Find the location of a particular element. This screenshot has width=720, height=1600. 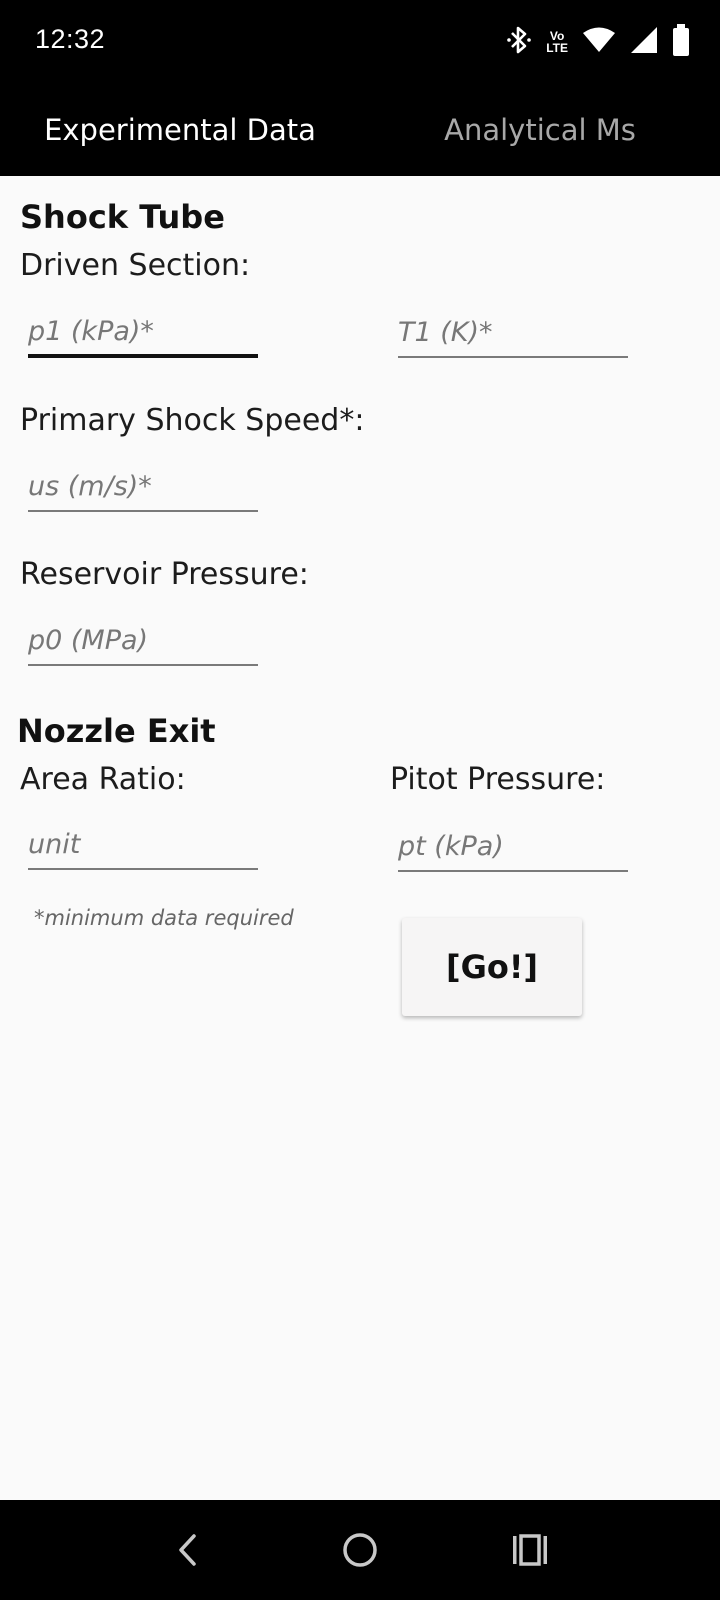

pitot-field is located at coordinates (513, 842).